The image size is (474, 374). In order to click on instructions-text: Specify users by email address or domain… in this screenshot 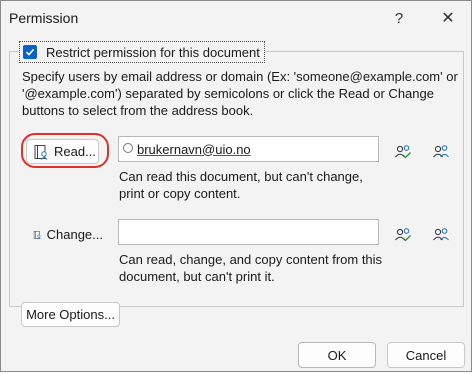, I will do `click(240, 93)`.